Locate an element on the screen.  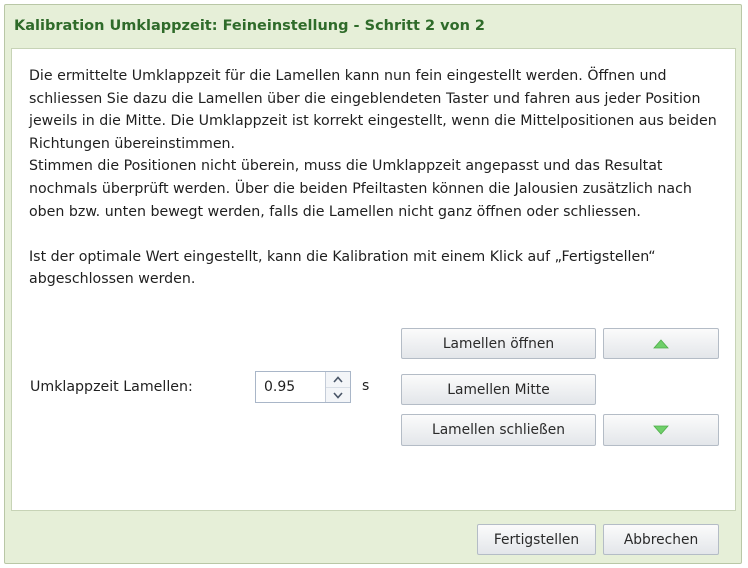
triangle-down-icon is located at coordinates (661, 430).